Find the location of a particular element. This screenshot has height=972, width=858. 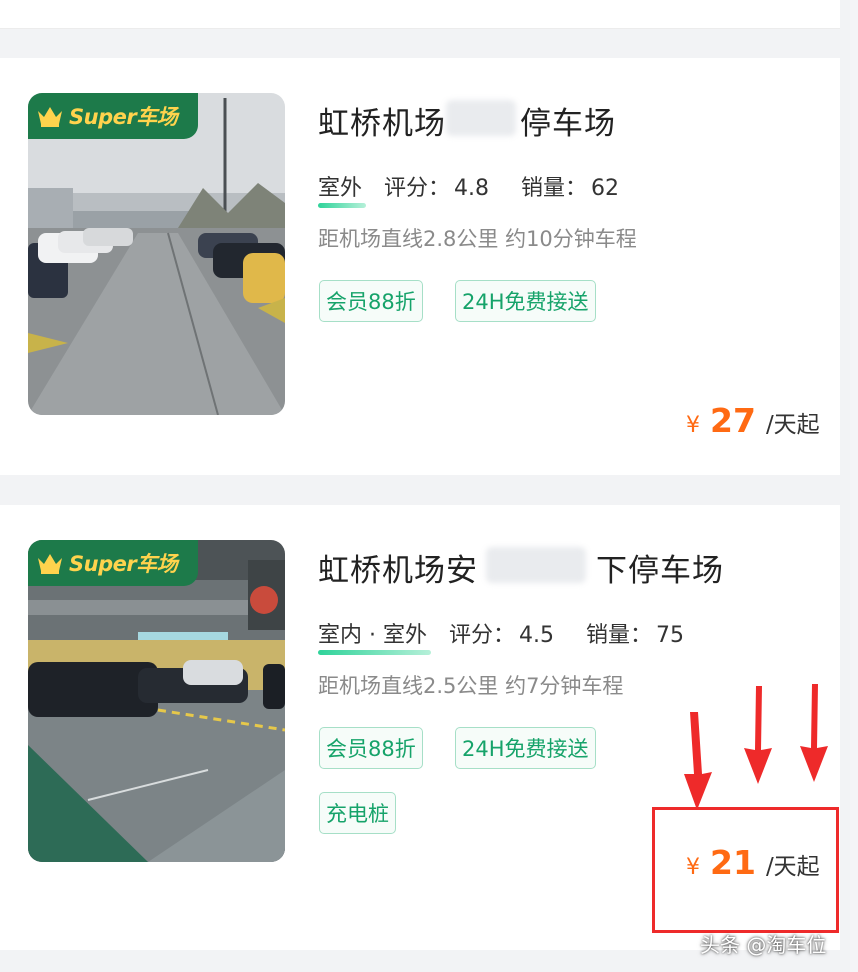

environment-tag: 室外 is located at coordinates (342, 189).